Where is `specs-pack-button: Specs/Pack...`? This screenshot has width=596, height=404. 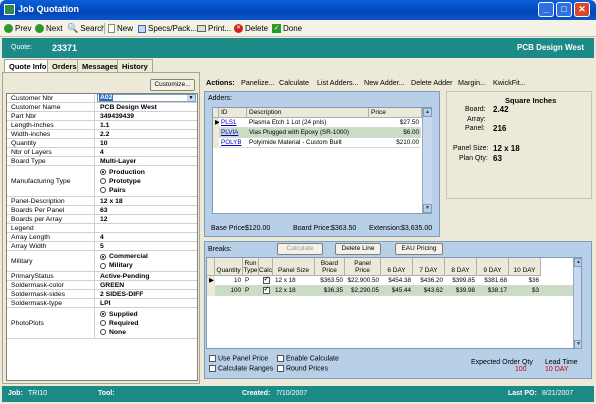
specs-pack-button: Specs/Pack... is located at coordinates (167, 28).